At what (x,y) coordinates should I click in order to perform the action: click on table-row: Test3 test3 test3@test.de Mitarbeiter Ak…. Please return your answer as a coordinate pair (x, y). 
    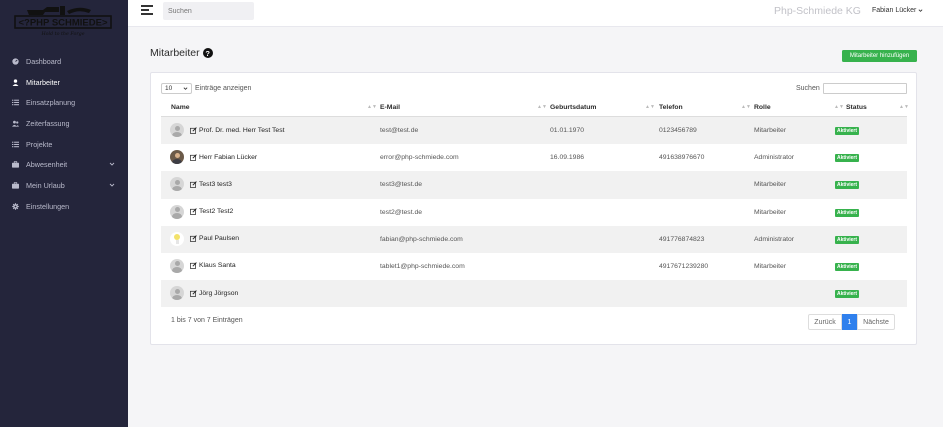
    Looking at the image, I should click on (534, 185).